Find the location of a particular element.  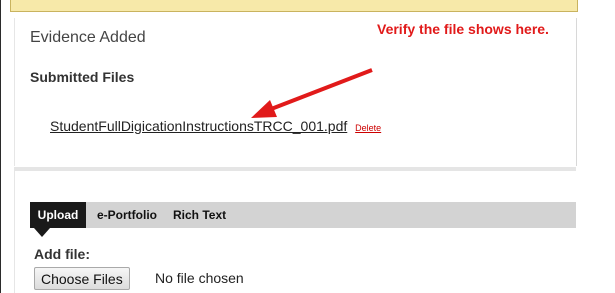

tab-e-portfolio: e-Portfolio is located at coordinates (127, 215).